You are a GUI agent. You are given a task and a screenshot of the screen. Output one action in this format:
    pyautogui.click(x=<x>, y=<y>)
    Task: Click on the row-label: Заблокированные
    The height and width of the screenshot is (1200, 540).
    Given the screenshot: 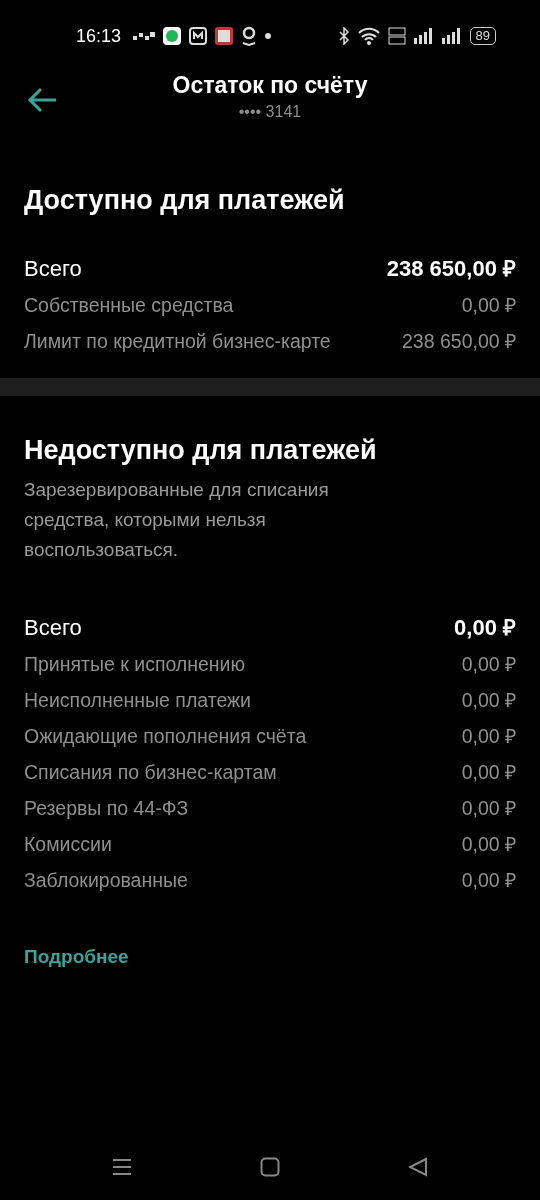 What is the action you would take?
    pyautogui.click(x=106, y=880)
    